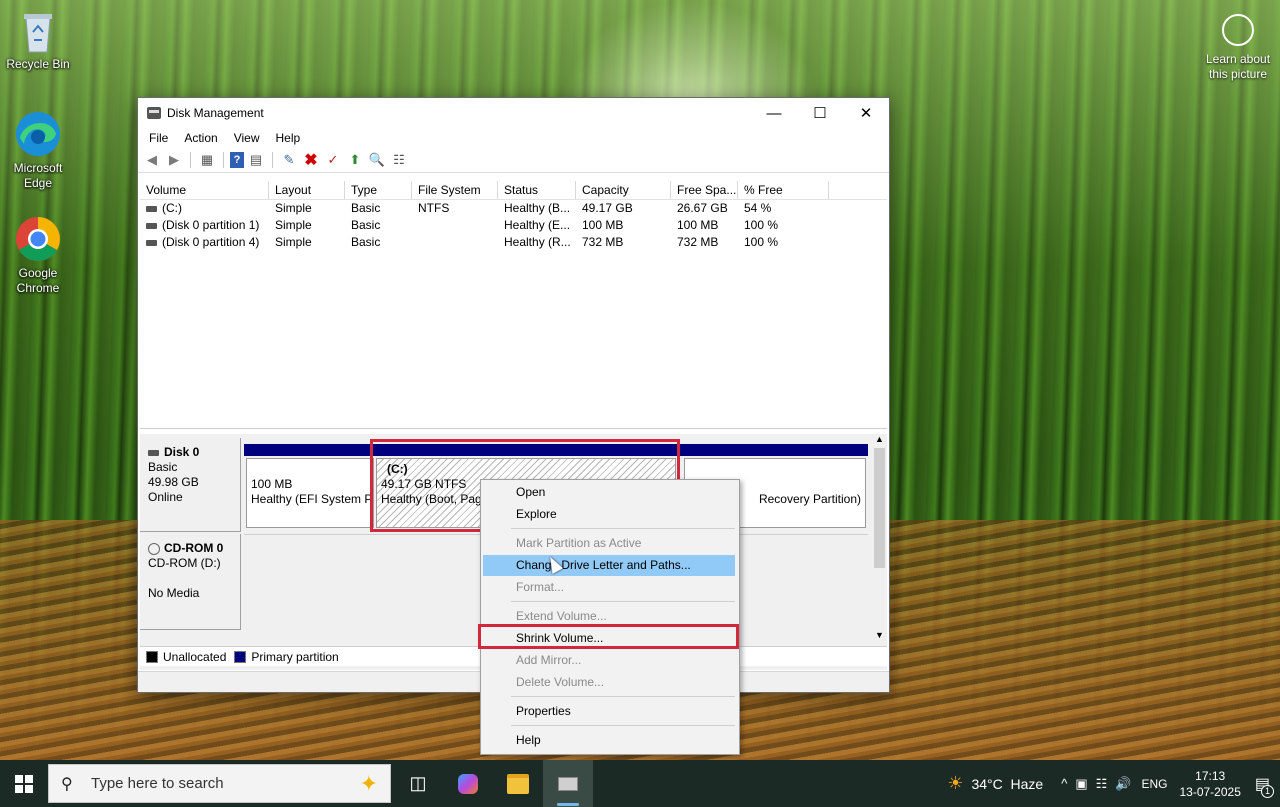 The height and width of the screenshot is (807, 1280). Describe the element at coordinates (237, 160) in the screenshot. I see `help-icon: ?` at that location.